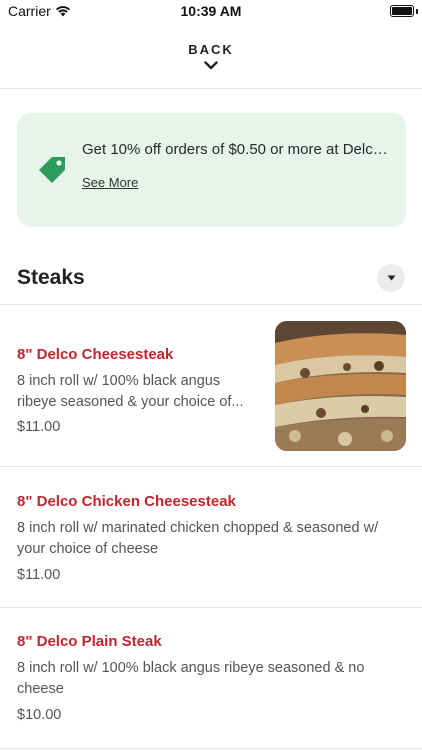 Image resolution: width=422 pixels, height=750 pixels. What do you see at coordinates (51, 277) in the screenshot?
I see `section-title: Steaks` at bounding box center [51, 277].